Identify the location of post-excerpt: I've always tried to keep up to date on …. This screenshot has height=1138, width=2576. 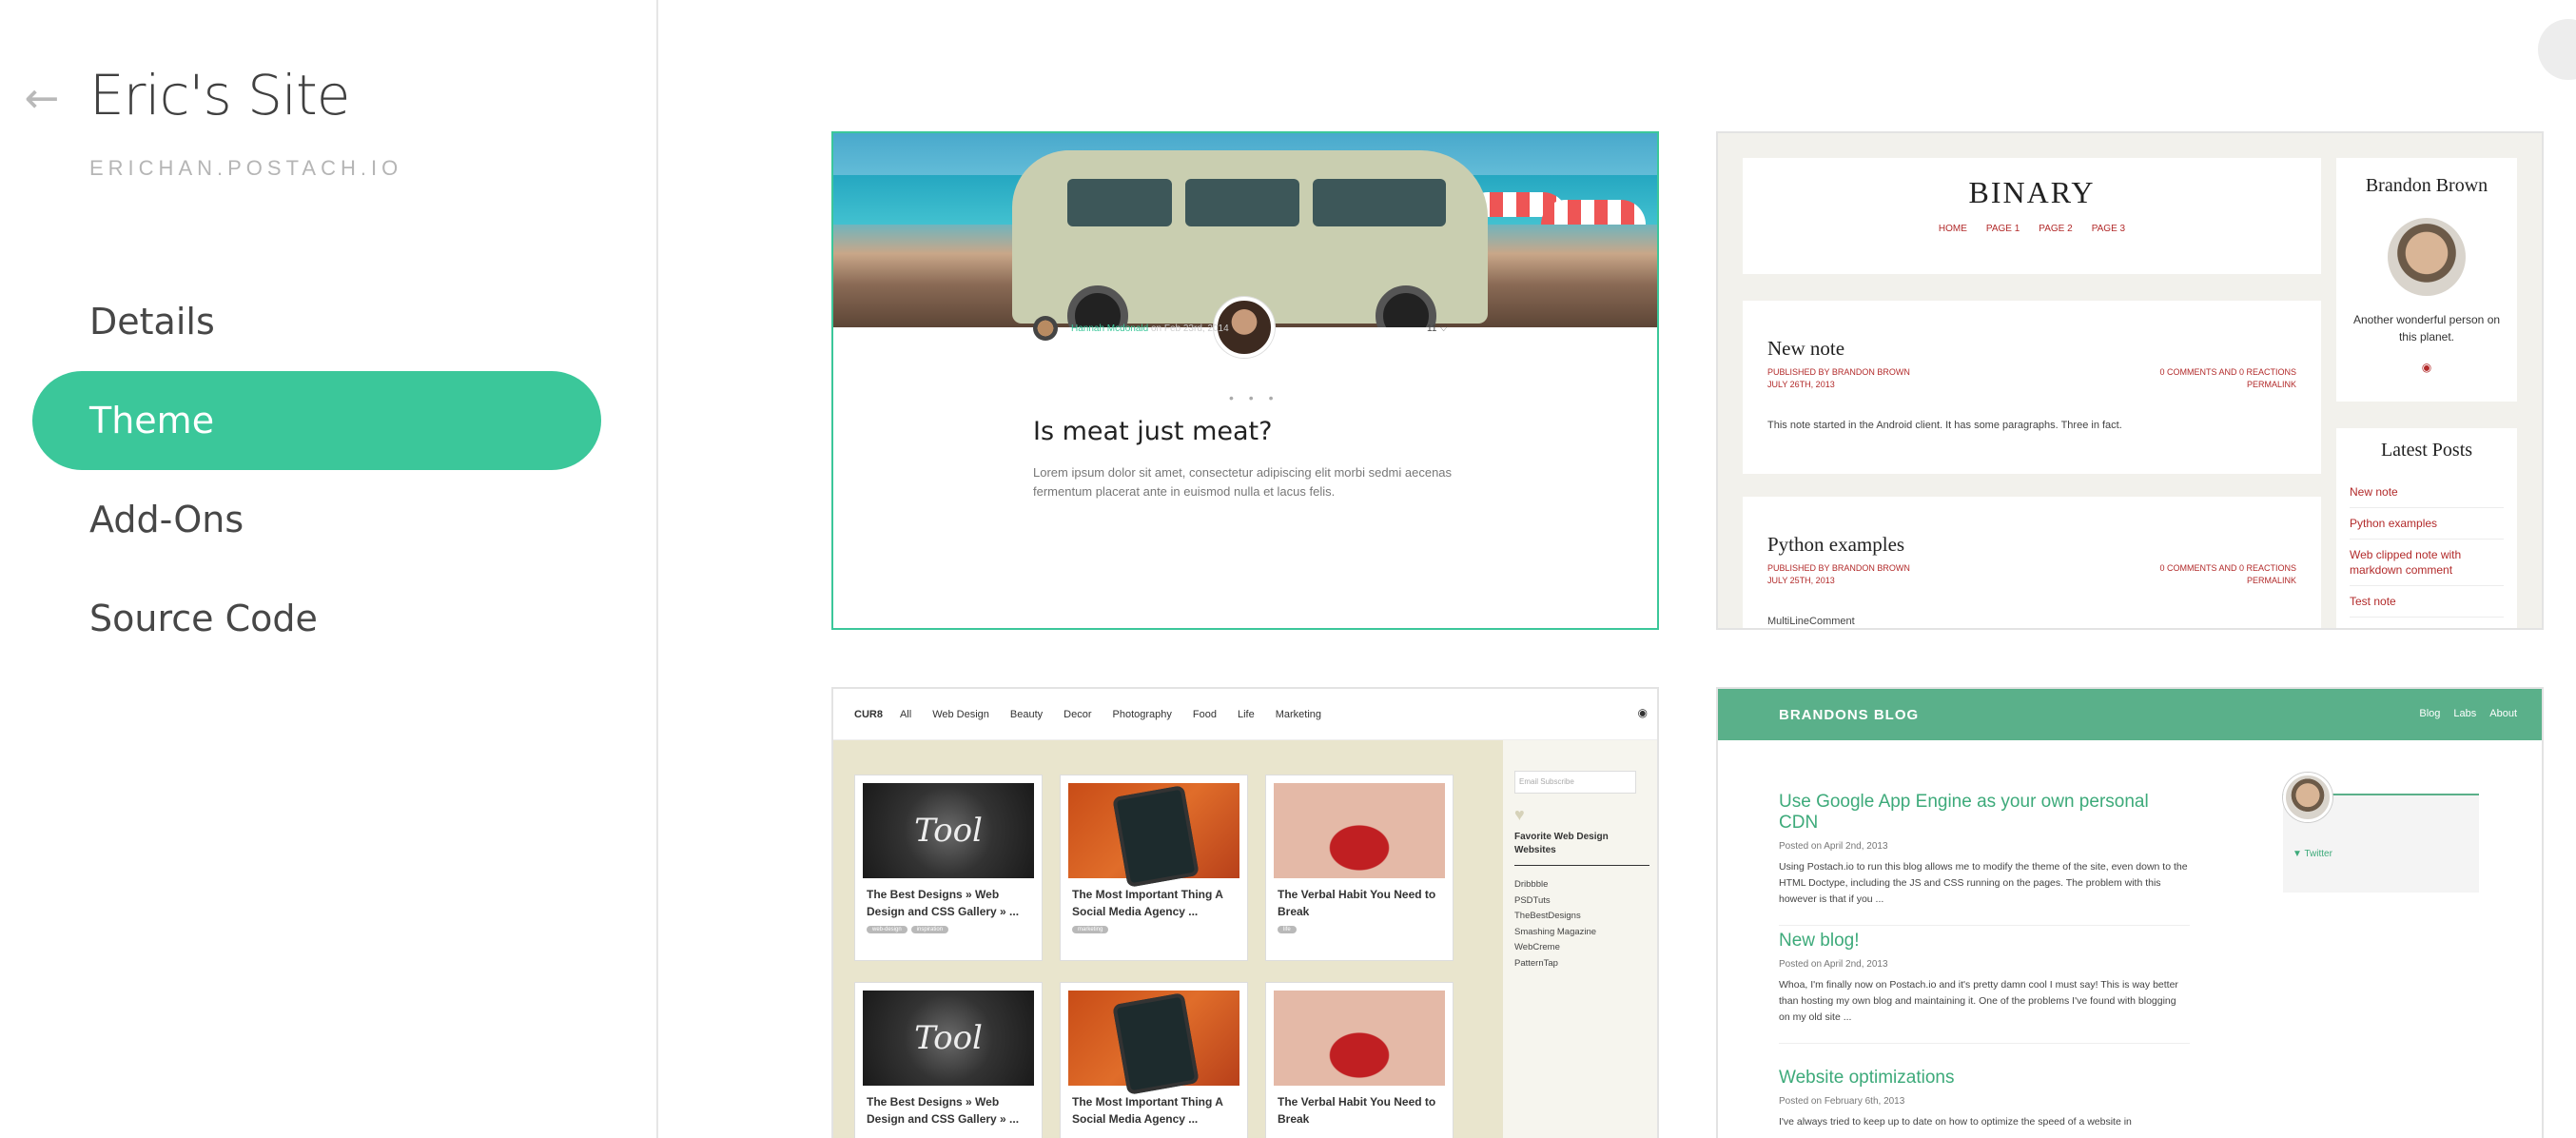
(1985, 1126).